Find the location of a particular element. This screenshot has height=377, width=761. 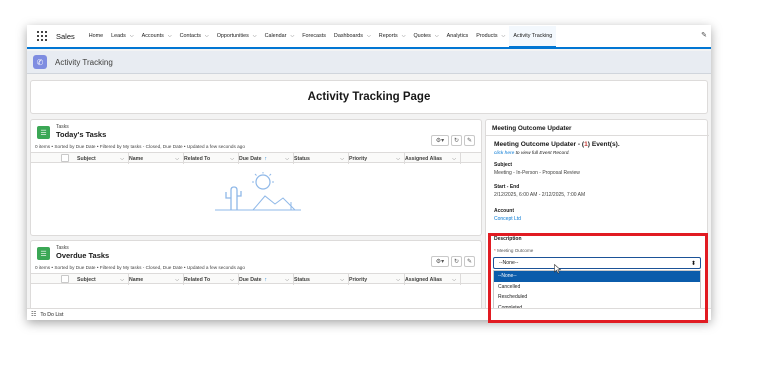

nav-item-leads: Leads ⌵ is located at coordinates (122, 36).